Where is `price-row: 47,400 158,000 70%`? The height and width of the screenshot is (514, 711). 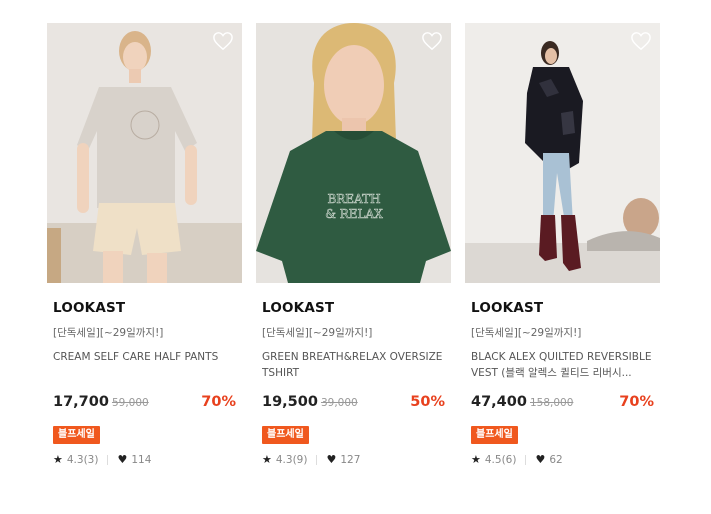
price-row: 47,400 158,000 70% is located at coordinates (562, 403).